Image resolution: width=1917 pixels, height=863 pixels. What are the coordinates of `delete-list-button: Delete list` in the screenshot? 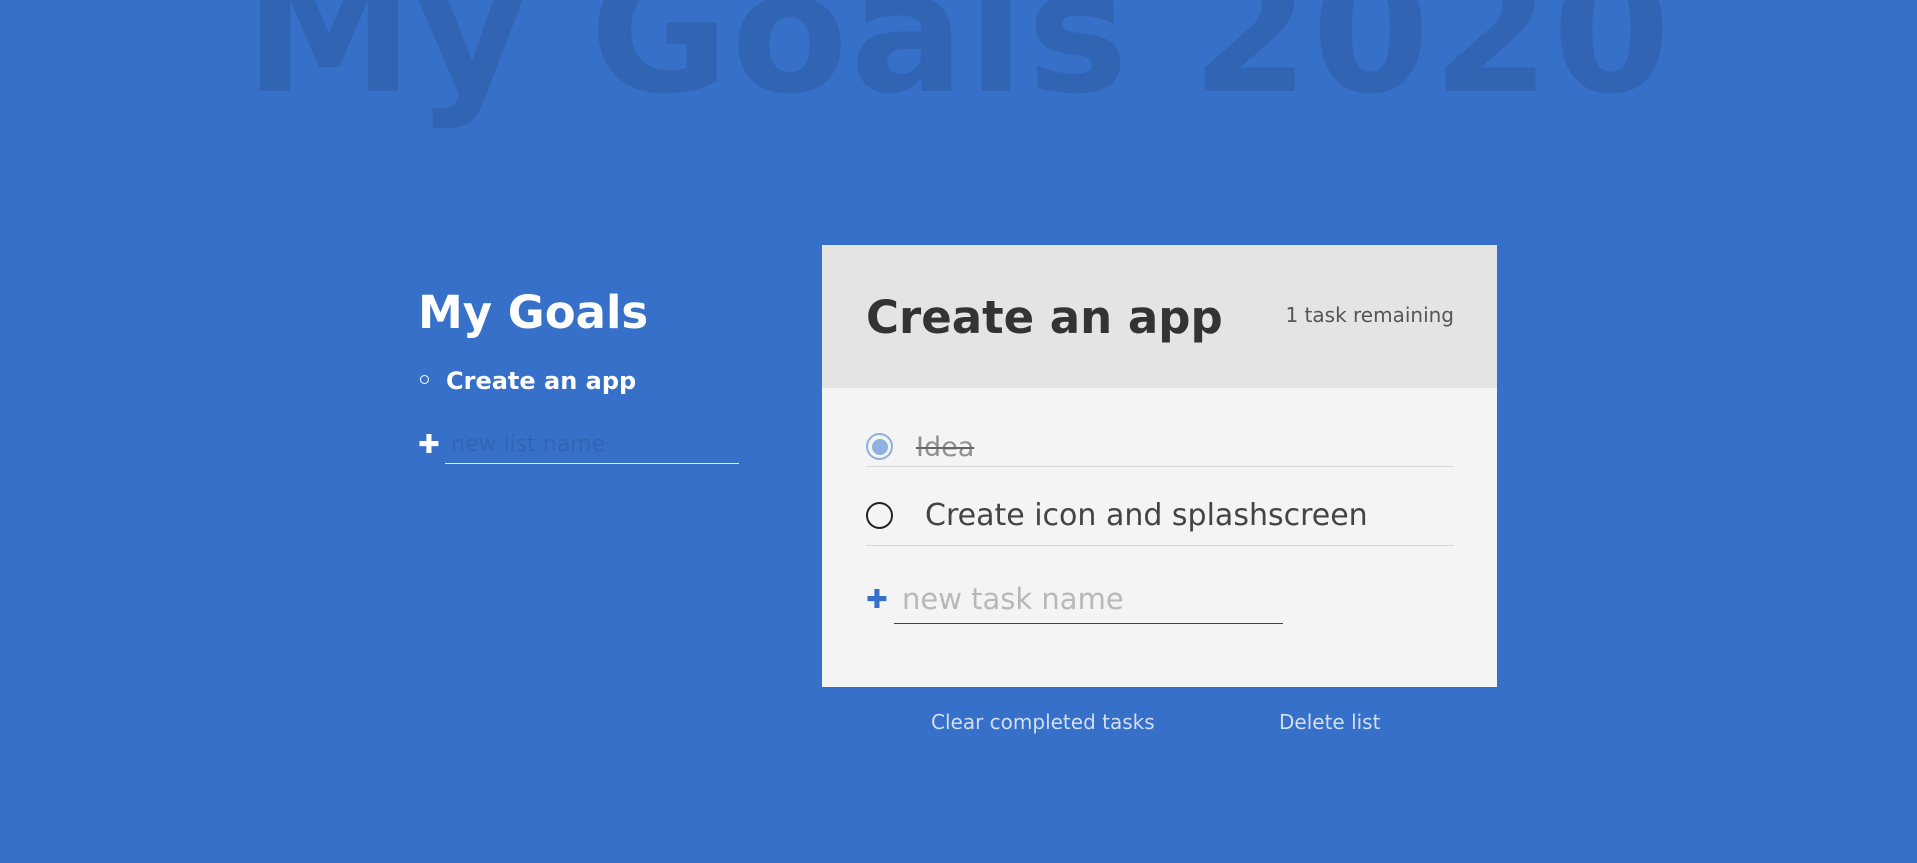 It's located at (1329, 722).